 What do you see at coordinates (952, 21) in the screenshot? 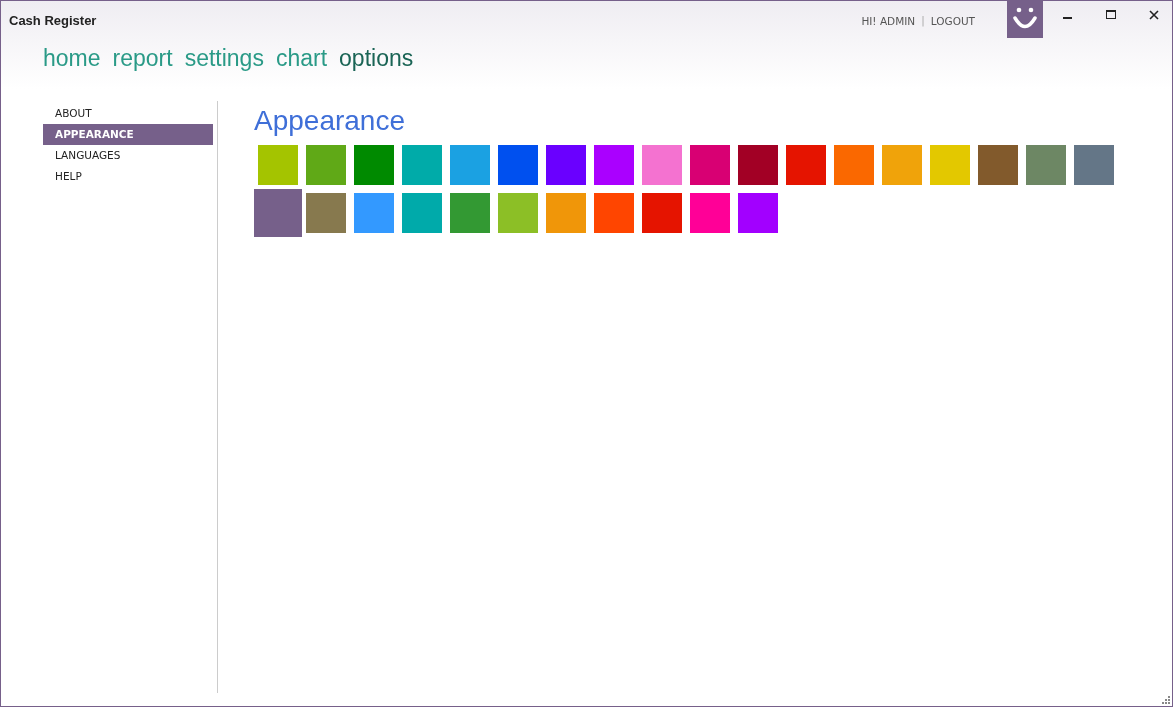
I see `logout-link: LOGOUT` at bounding box center [952, 21].